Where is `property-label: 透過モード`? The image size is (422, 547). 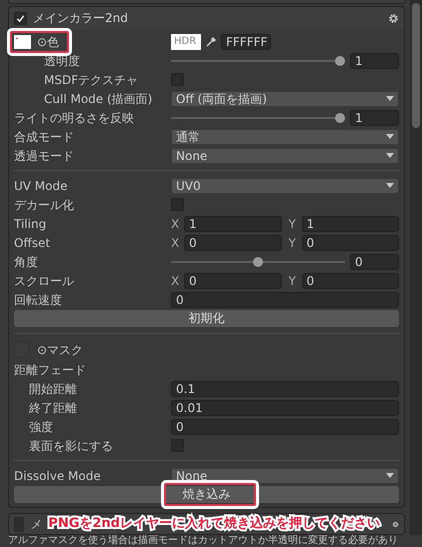
property-label: 透過モード is located at coordinates (44, 156).